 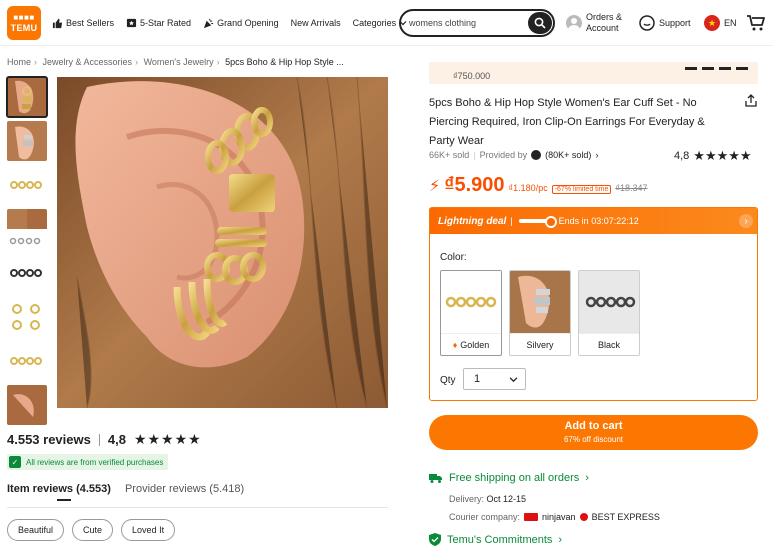 What do you see at coordinates (509, 478) in the screenshot?
I see `free-shipping-link: Free shipping on all orders ›` at bounding box center [509, 478].